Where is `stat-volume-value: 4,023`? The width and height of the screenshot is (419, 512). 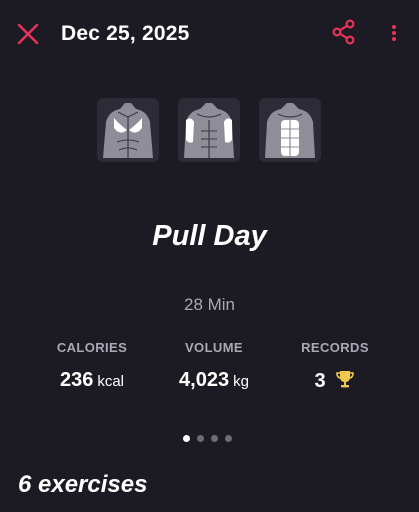 stat-volume-value: 4,023 is located at coordinates (204, 380).